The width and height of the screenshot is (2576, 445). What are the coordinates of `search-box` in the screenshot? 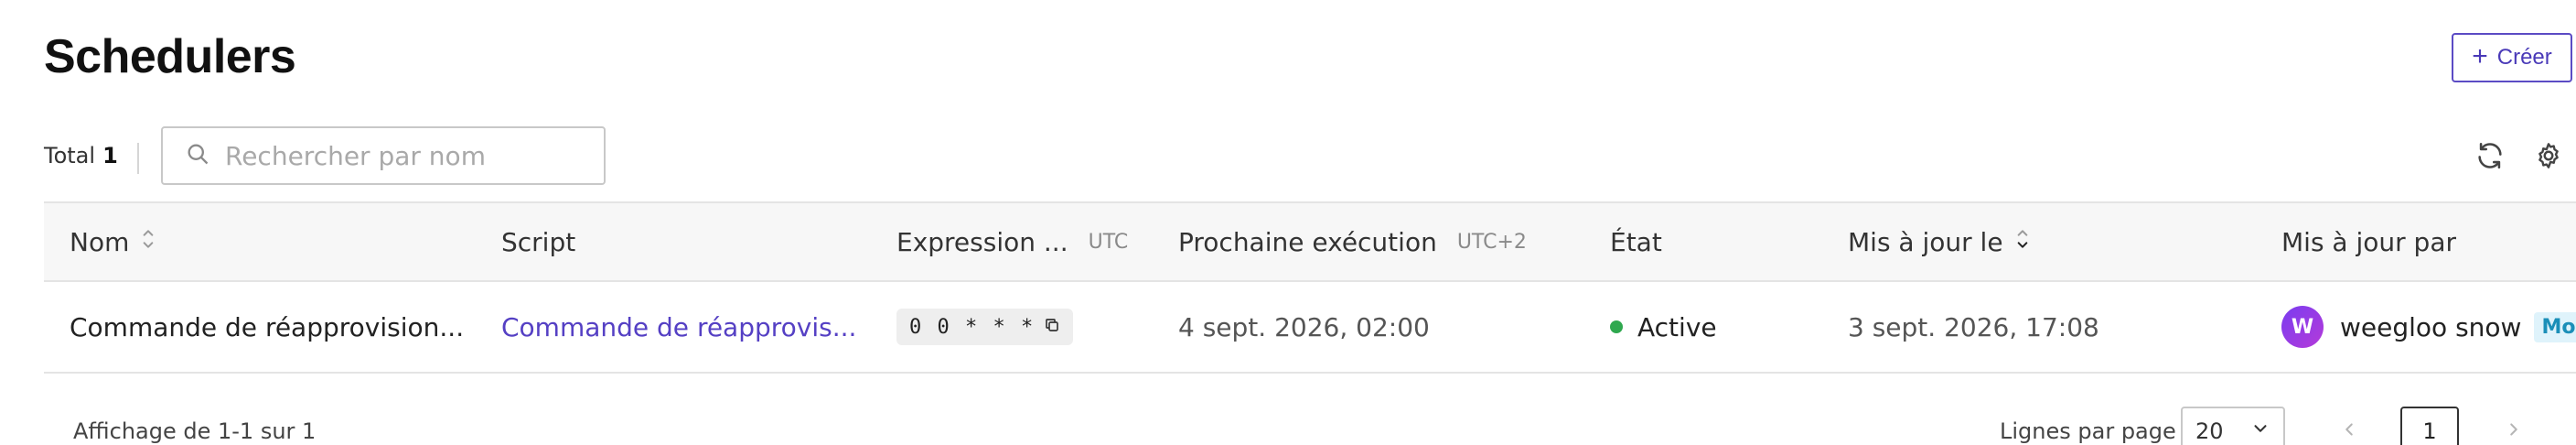 It's located at (383, 155).